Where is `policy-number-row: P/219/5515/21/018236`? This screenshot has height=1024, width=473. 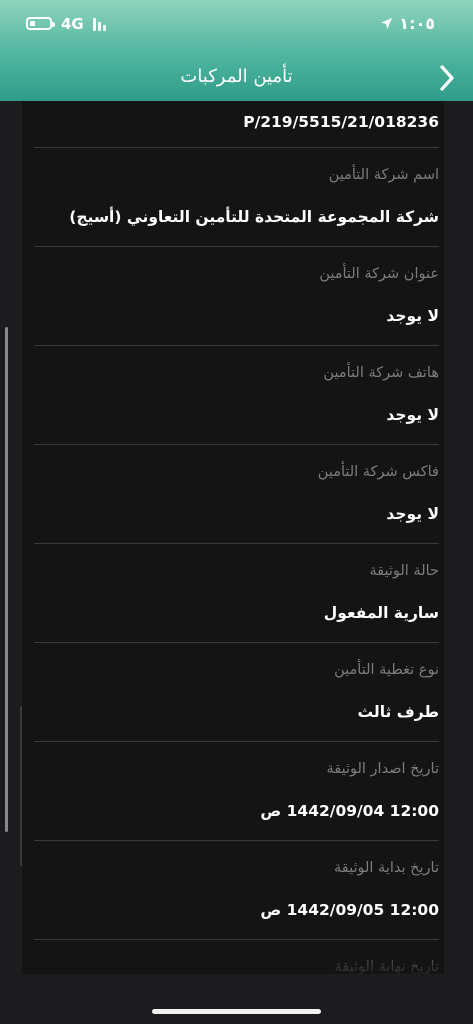
policy-number-row: P/219/5515/21/018236 is located at coordinates (236, 124).